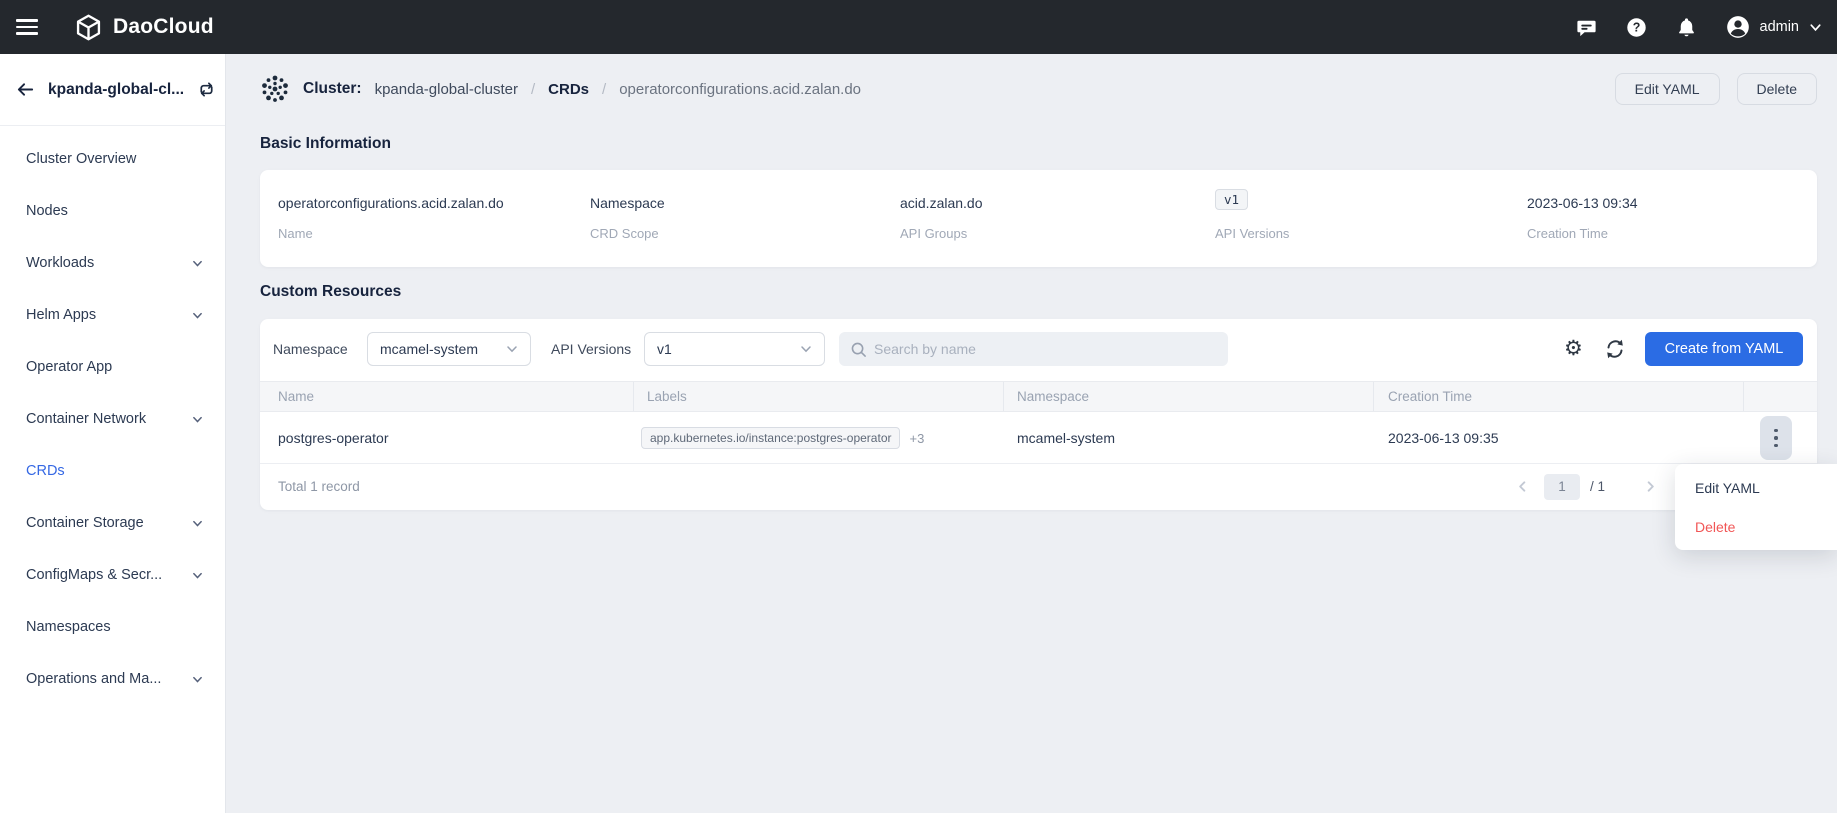 This screenshot has width=1837, height=813. What do you see at coordinates (858, 349) in the screenshot?
I see `search-icon` at bounding box center [858, 349].